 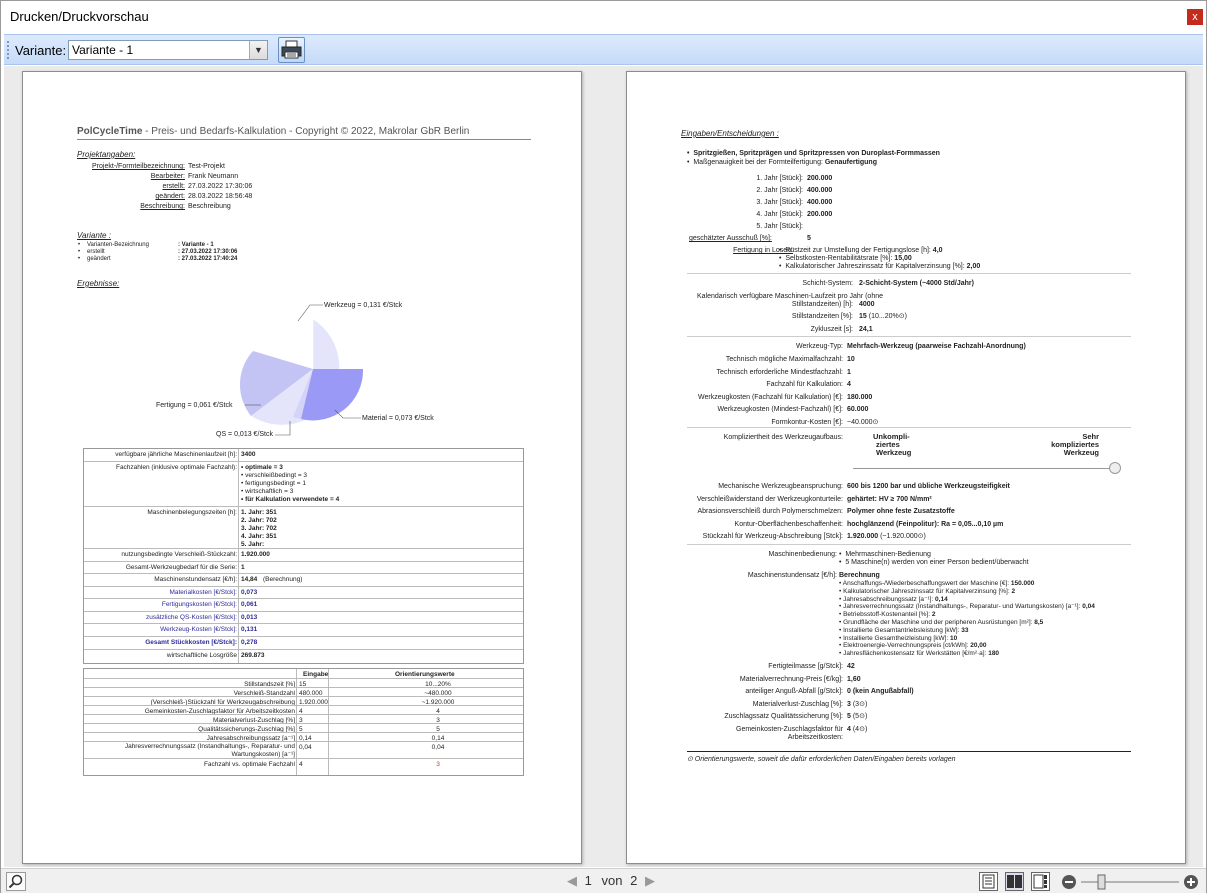 What do you see at coordinates (167, 176) in the screenshot?
I see `projekt-label: Bearbeiter:` at bounding box center [167, 176].